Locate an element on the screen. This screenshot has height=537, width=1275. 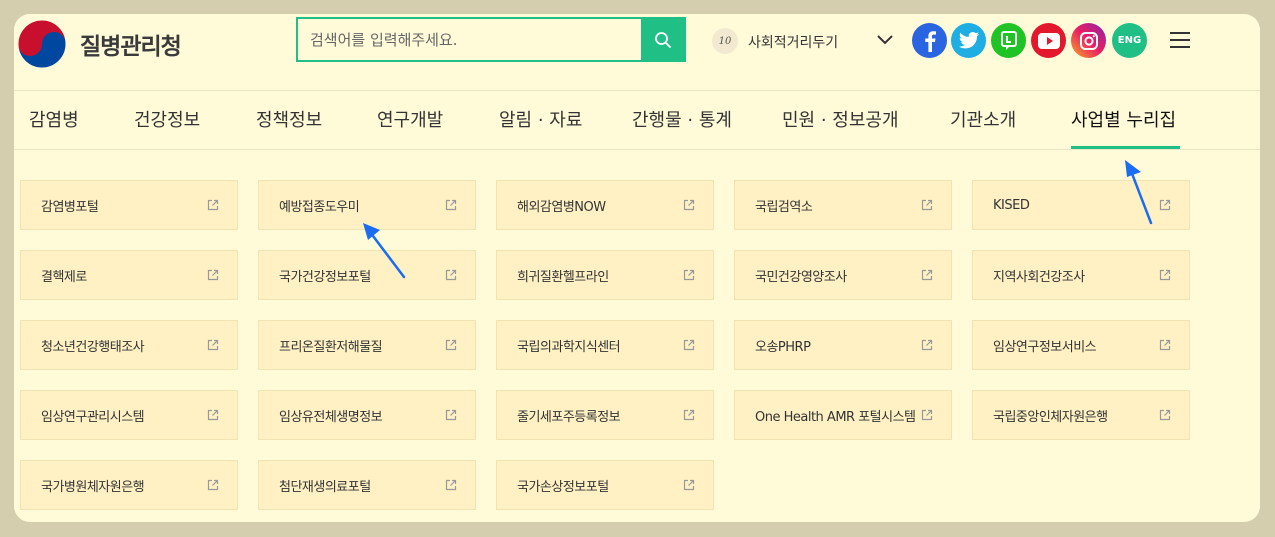
instagram-icon is located at coordinates (1088, 40).